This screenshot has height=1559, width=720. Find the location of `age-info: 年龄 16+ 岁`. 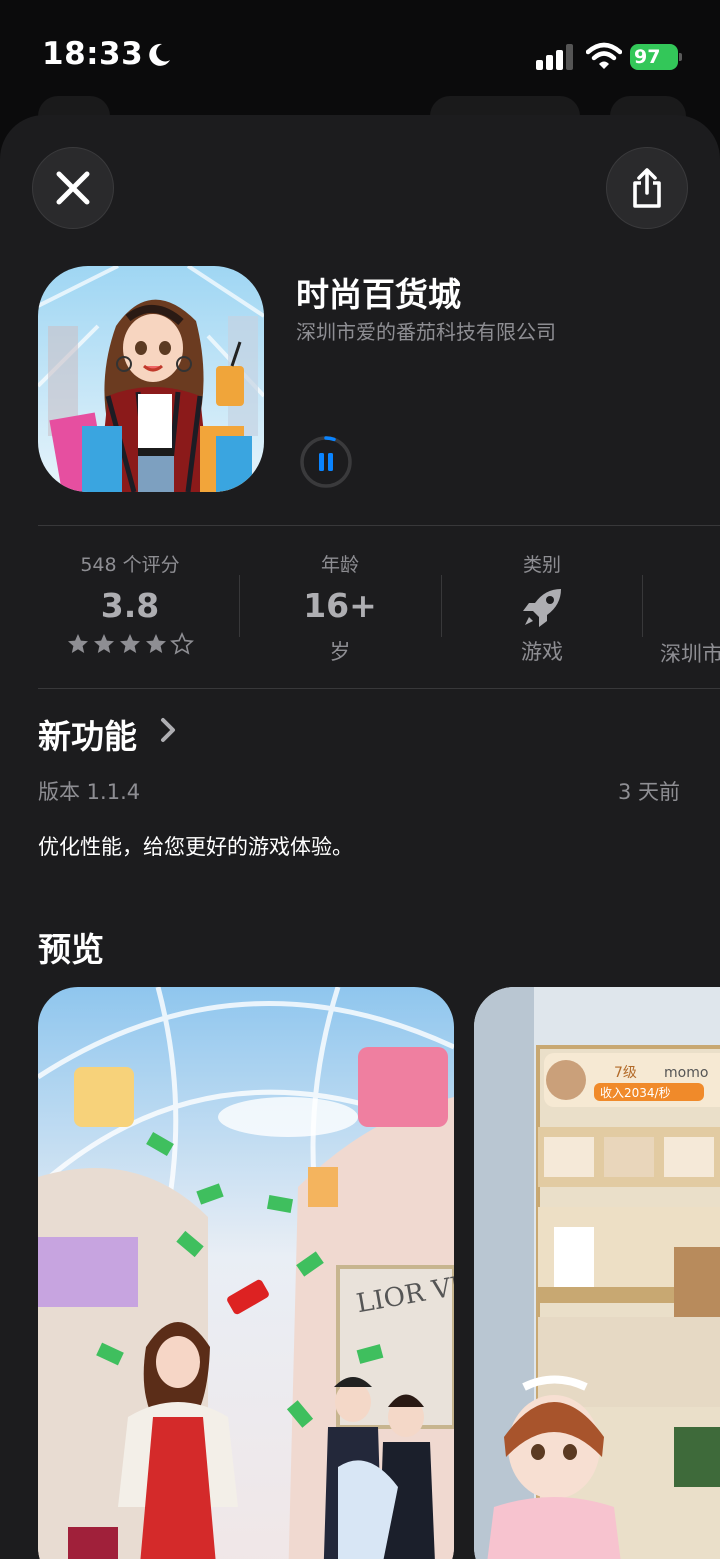

age-info: 年龄 16+ 岁 is located at coordinates (340, 608).